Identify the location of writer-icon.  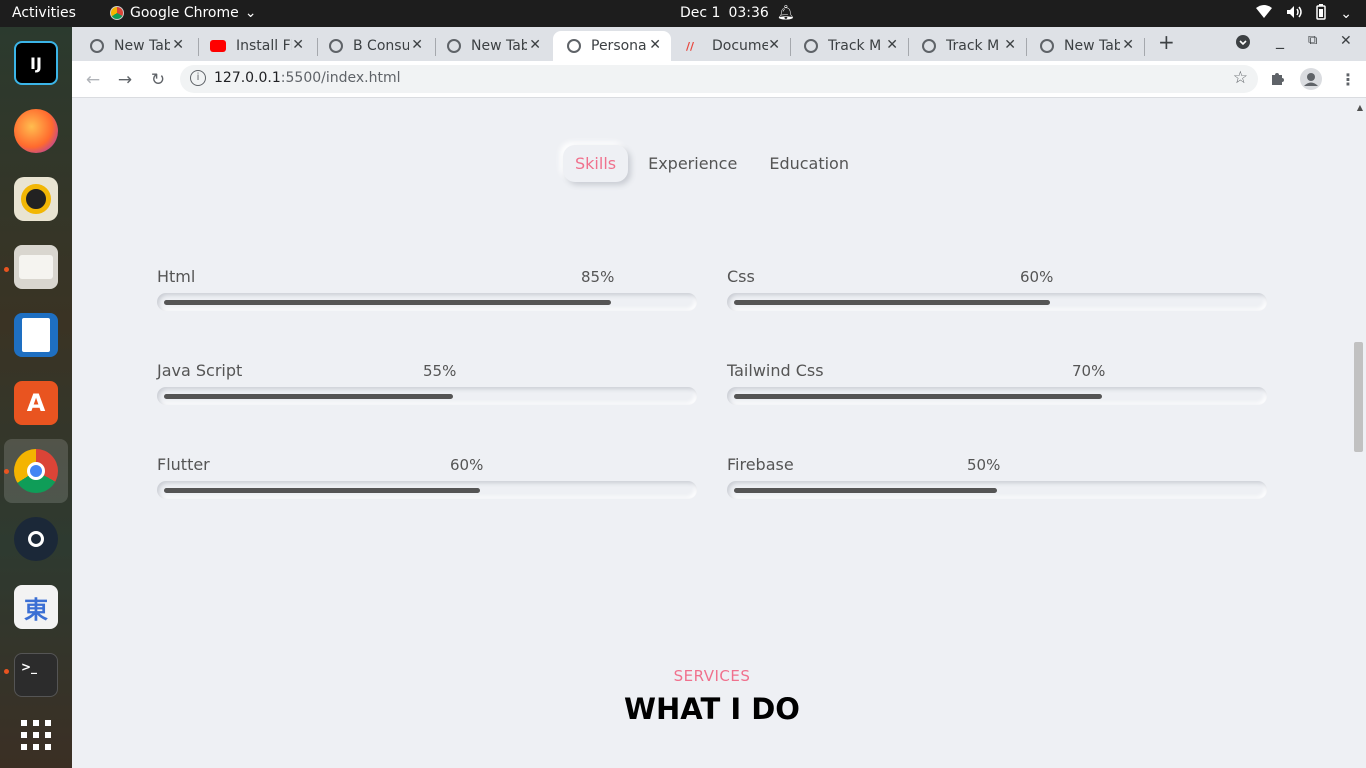
(36, 335).